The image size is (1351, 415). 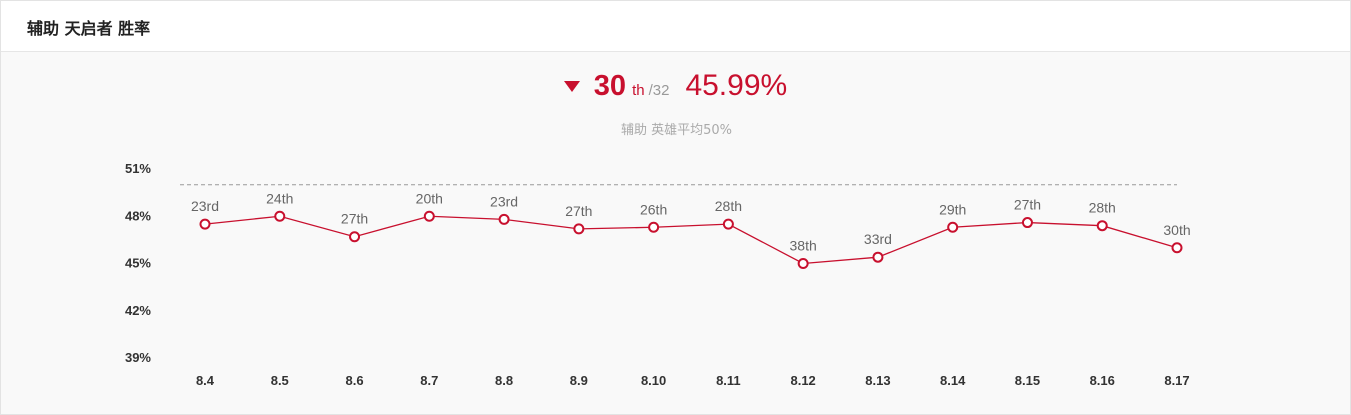 I want to click on data-point-rank-label: 29th, so click(x=952, y=209).